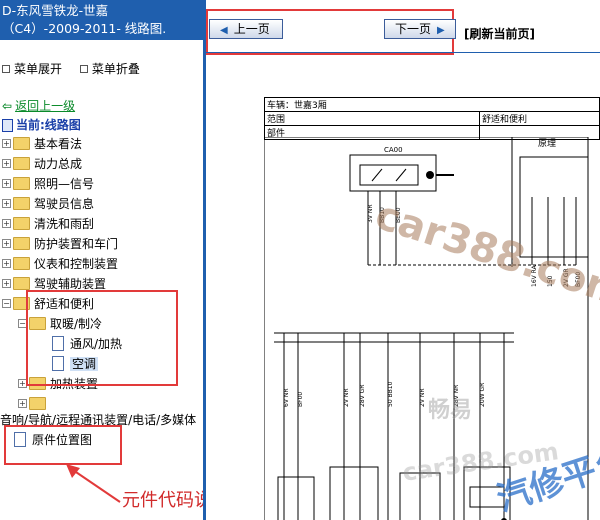  I want to click on principle-label: 原理, so click(547, 143).